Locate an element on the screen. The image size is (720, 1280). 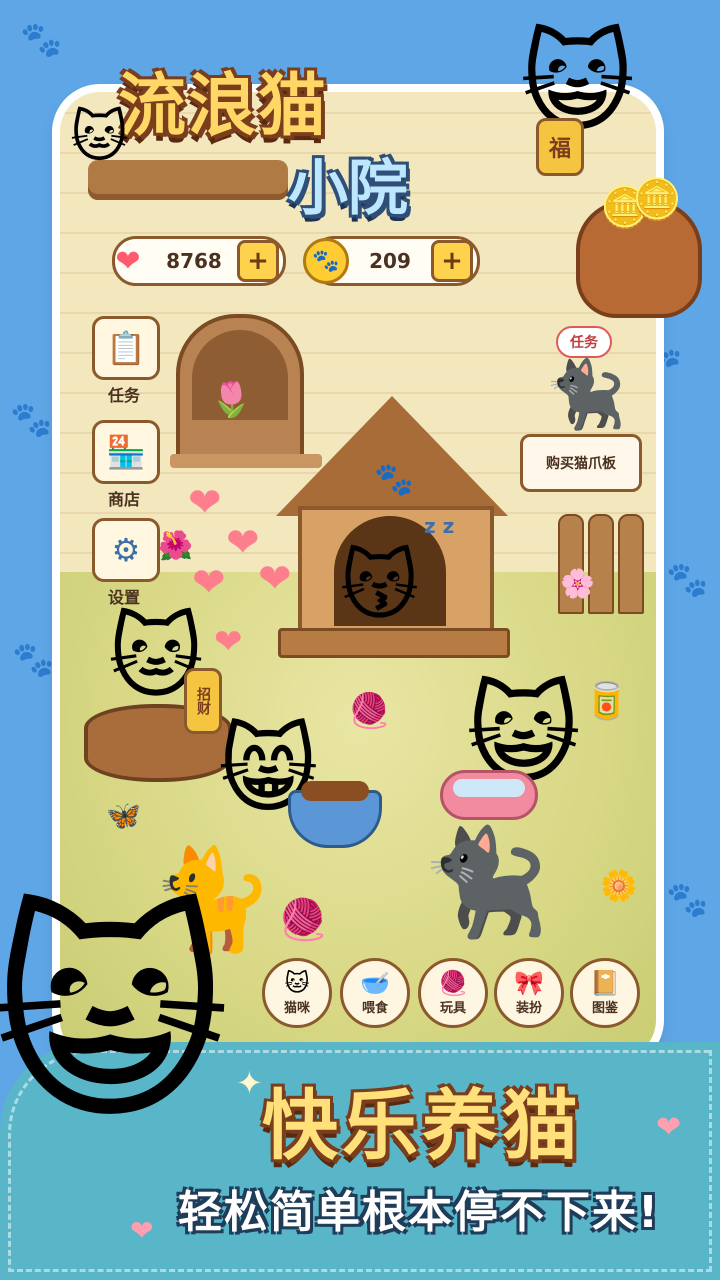
task-sign: 购买猫爪板 is located at coordinates (581, 463).